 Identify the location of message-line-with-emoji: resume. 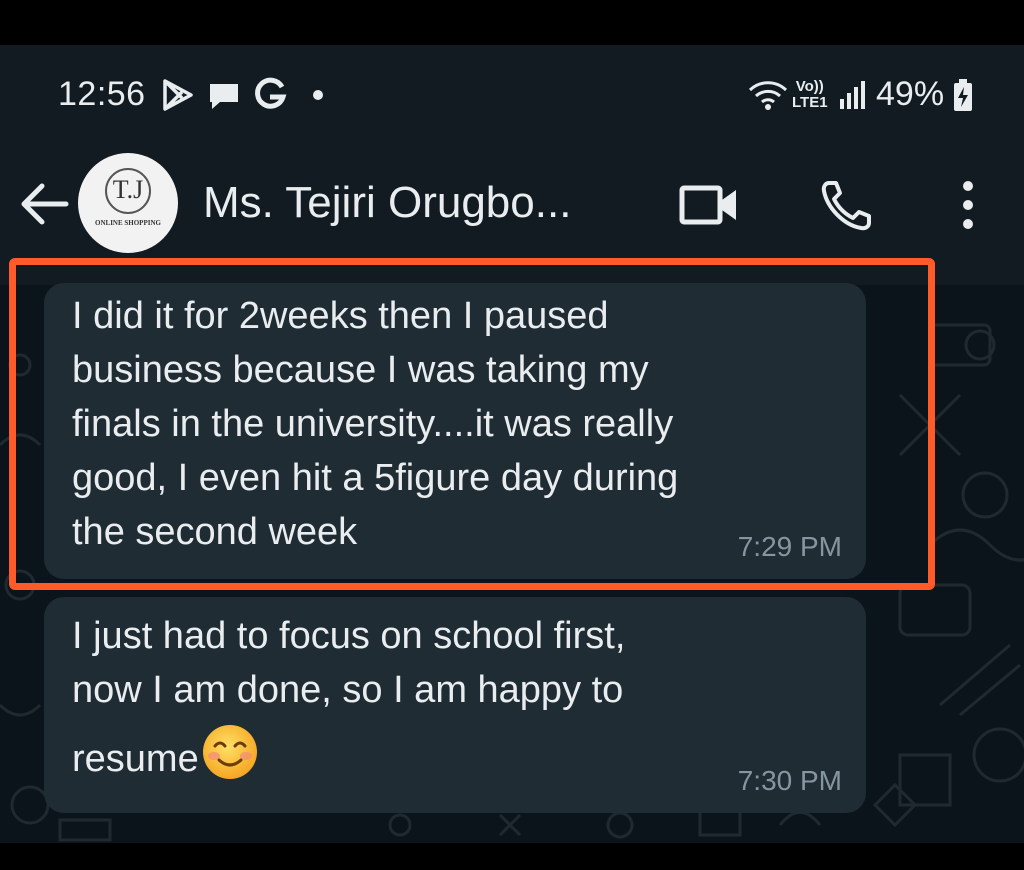
(348, 754).